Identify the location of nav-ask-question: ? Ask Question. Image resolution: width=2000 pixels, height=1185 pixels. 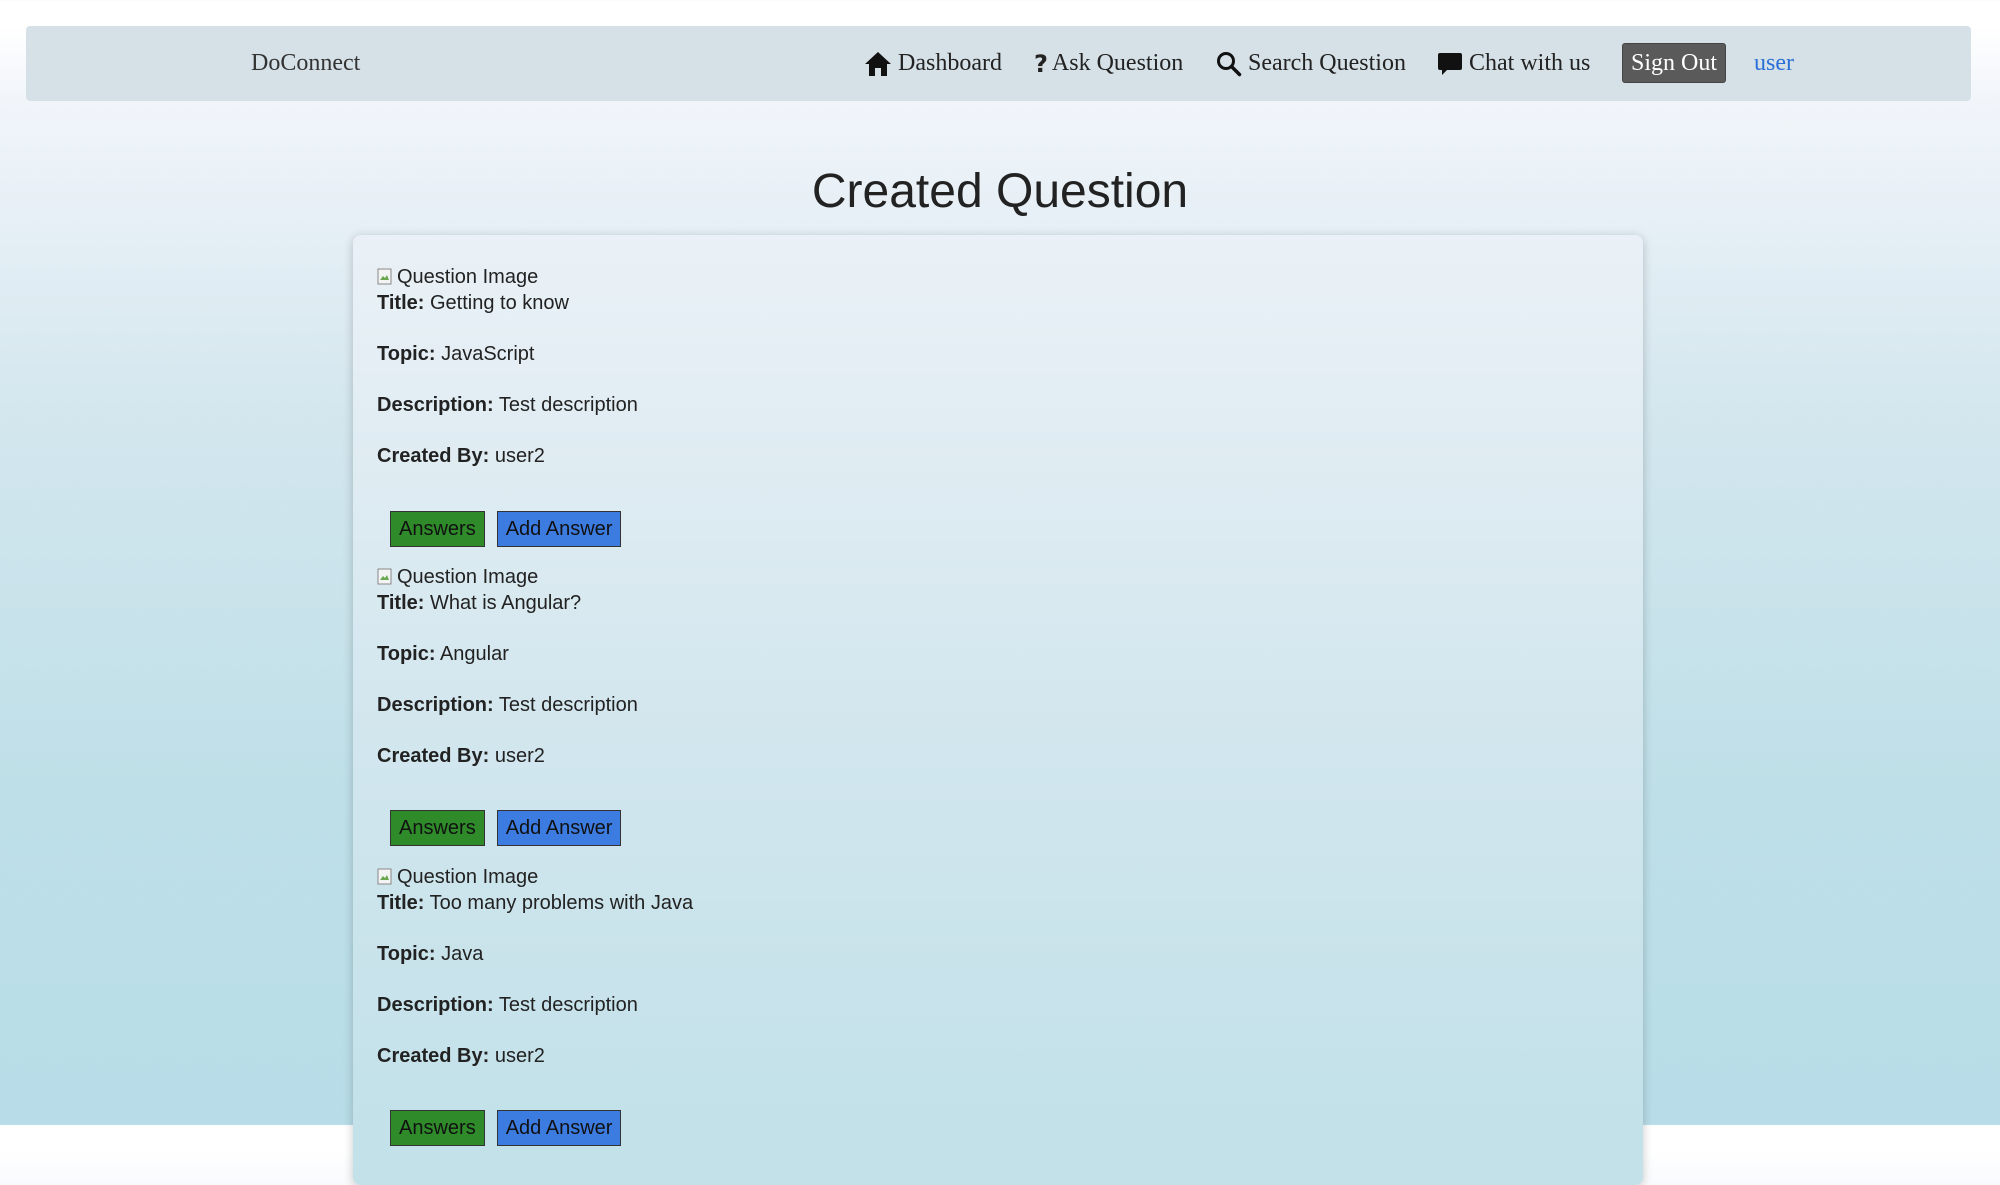
(1108, 63).